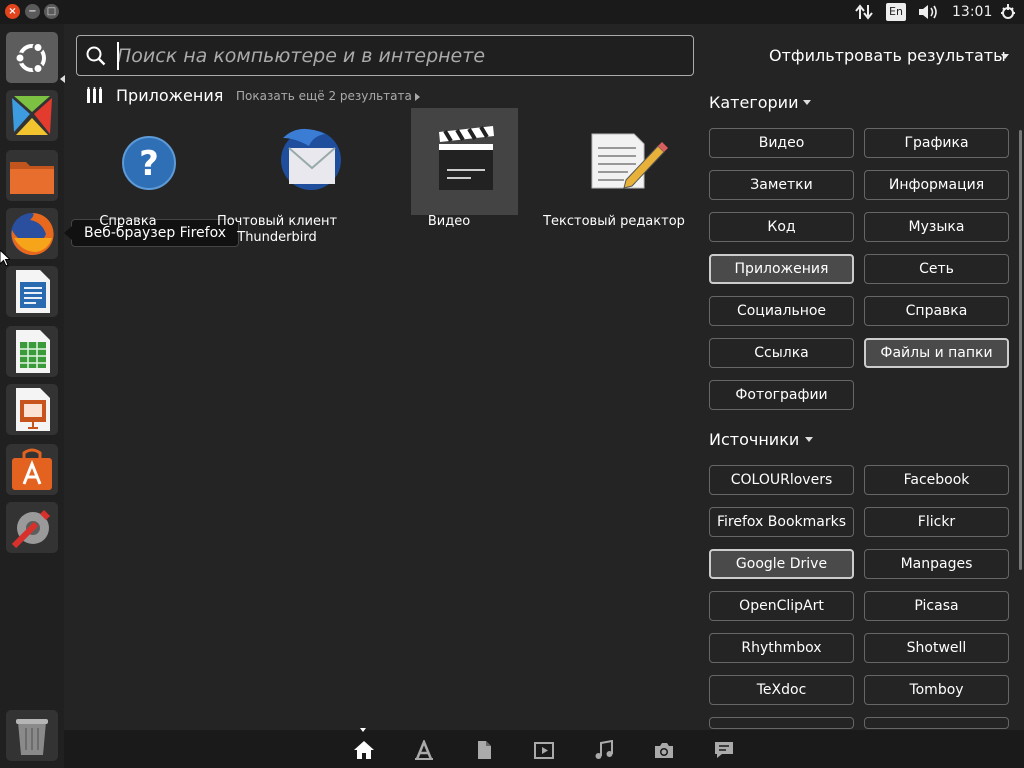  Describe the element at coordinates (781, 480) in the screenshot. I see `source-button-colourlovers: COLOURlovers` at that location.